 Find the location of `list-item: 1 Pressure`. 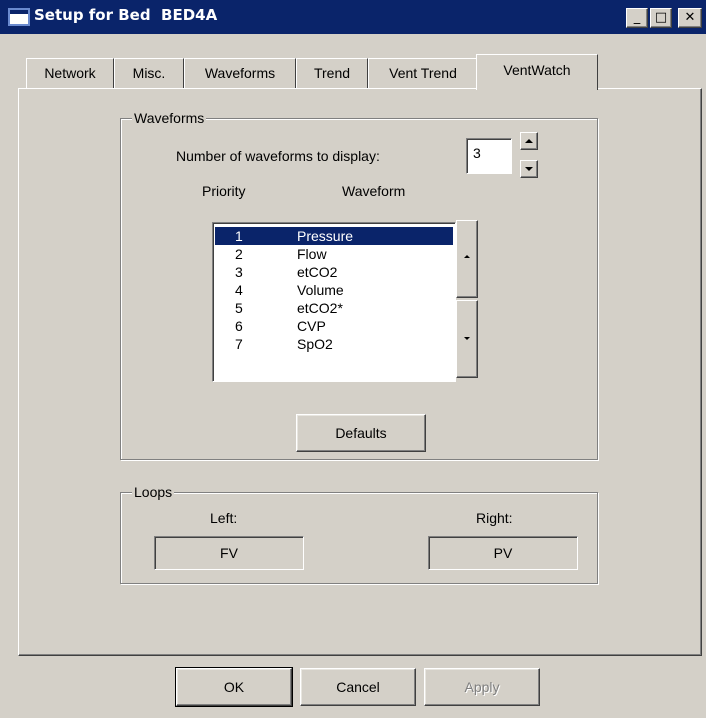

list-item: 1 Pressure is located at coordinates (334, 236).